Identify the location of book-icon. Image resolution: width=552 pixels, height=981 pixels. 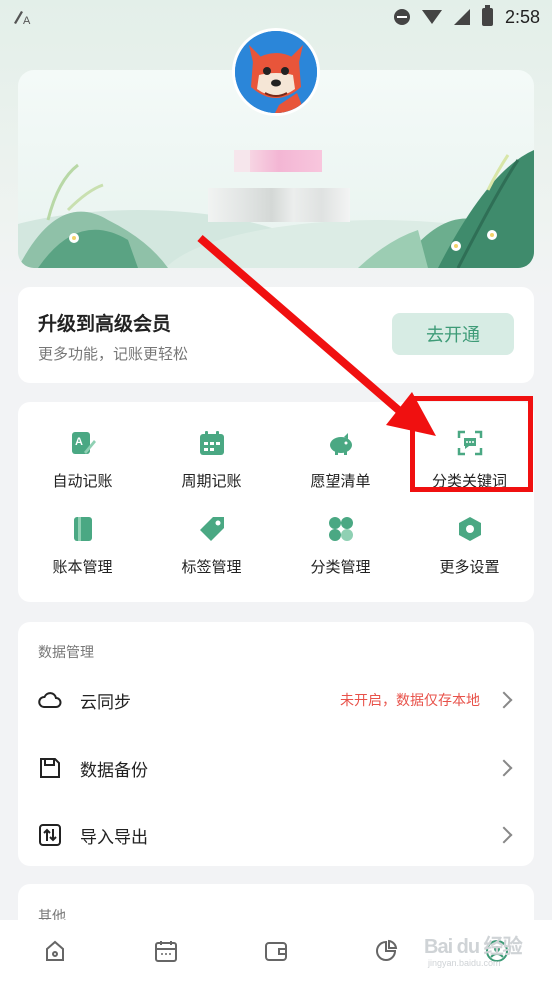
(82, 529).